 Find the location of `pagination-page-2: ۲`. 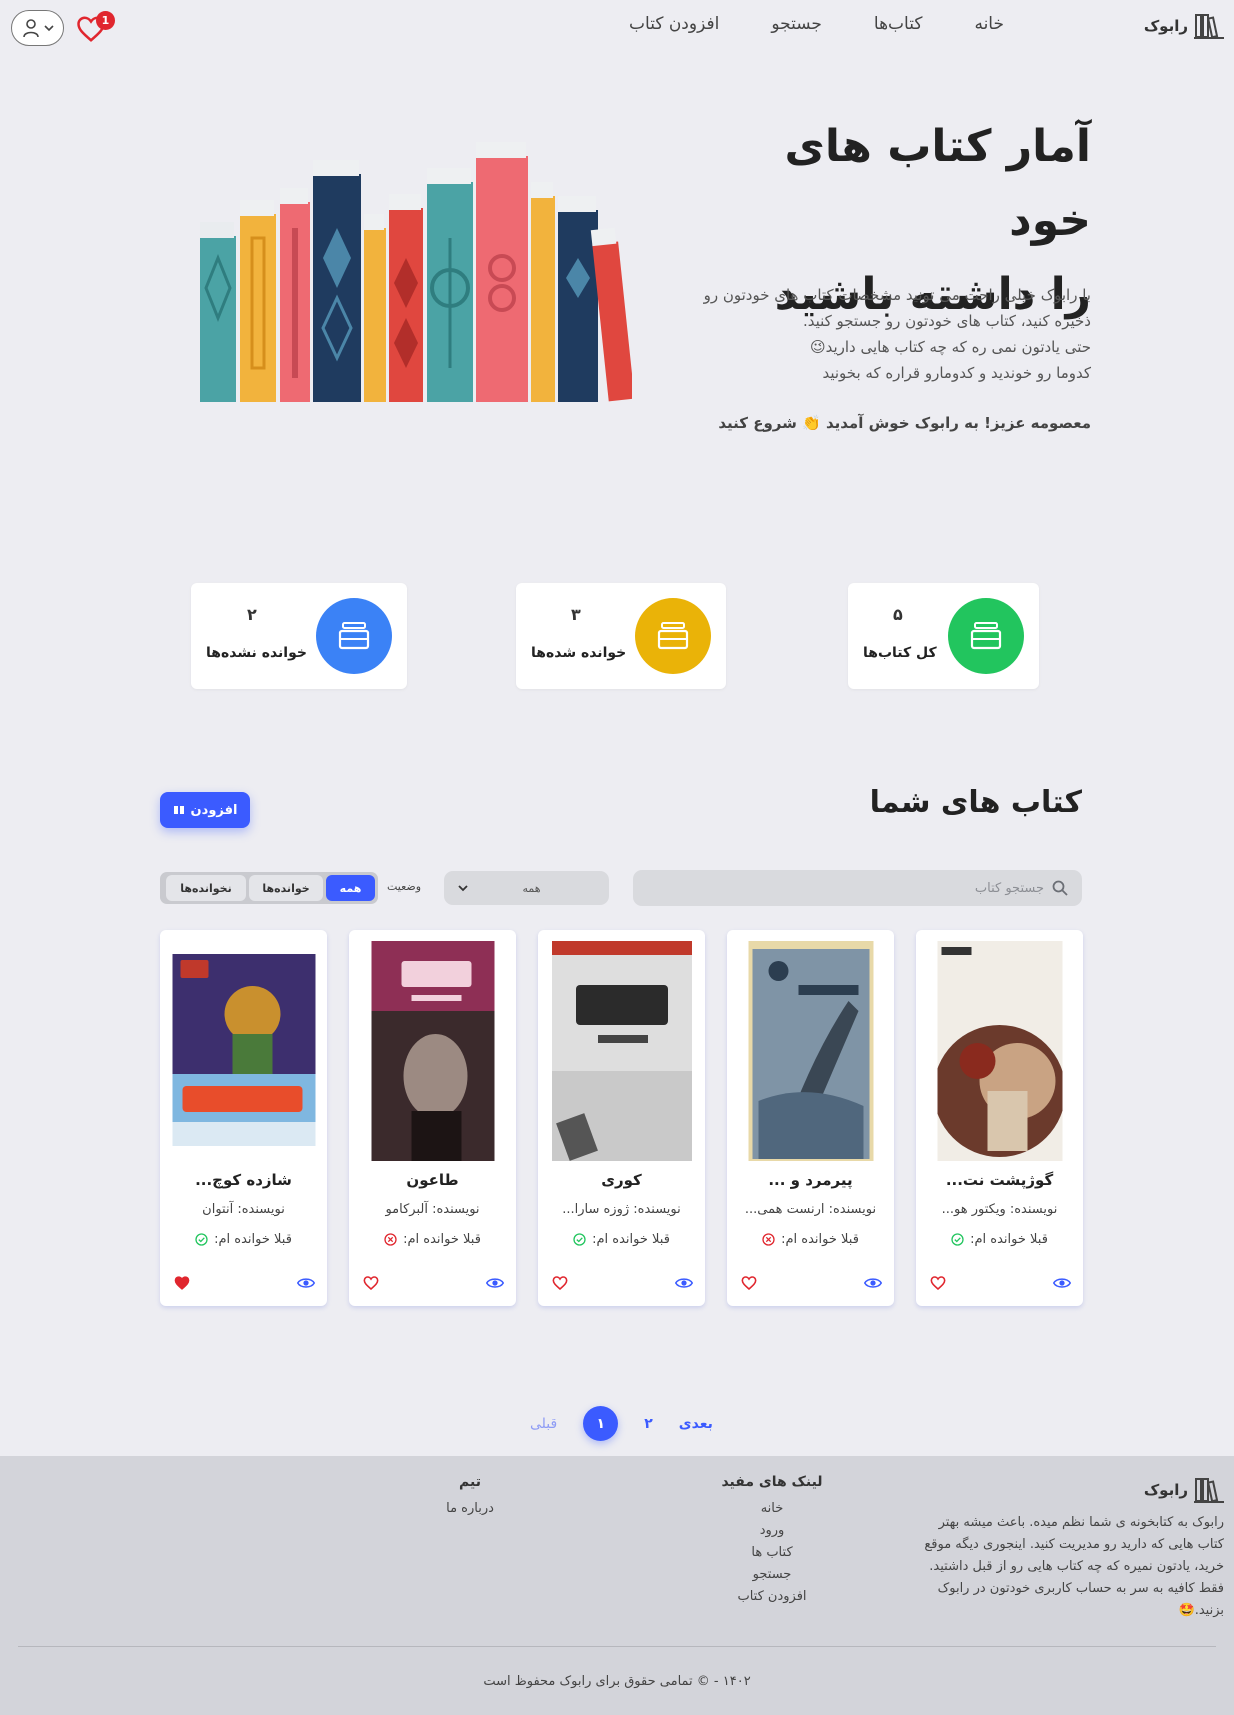

pagination-page-2: ۲ is located at coordinates (648, 1424).